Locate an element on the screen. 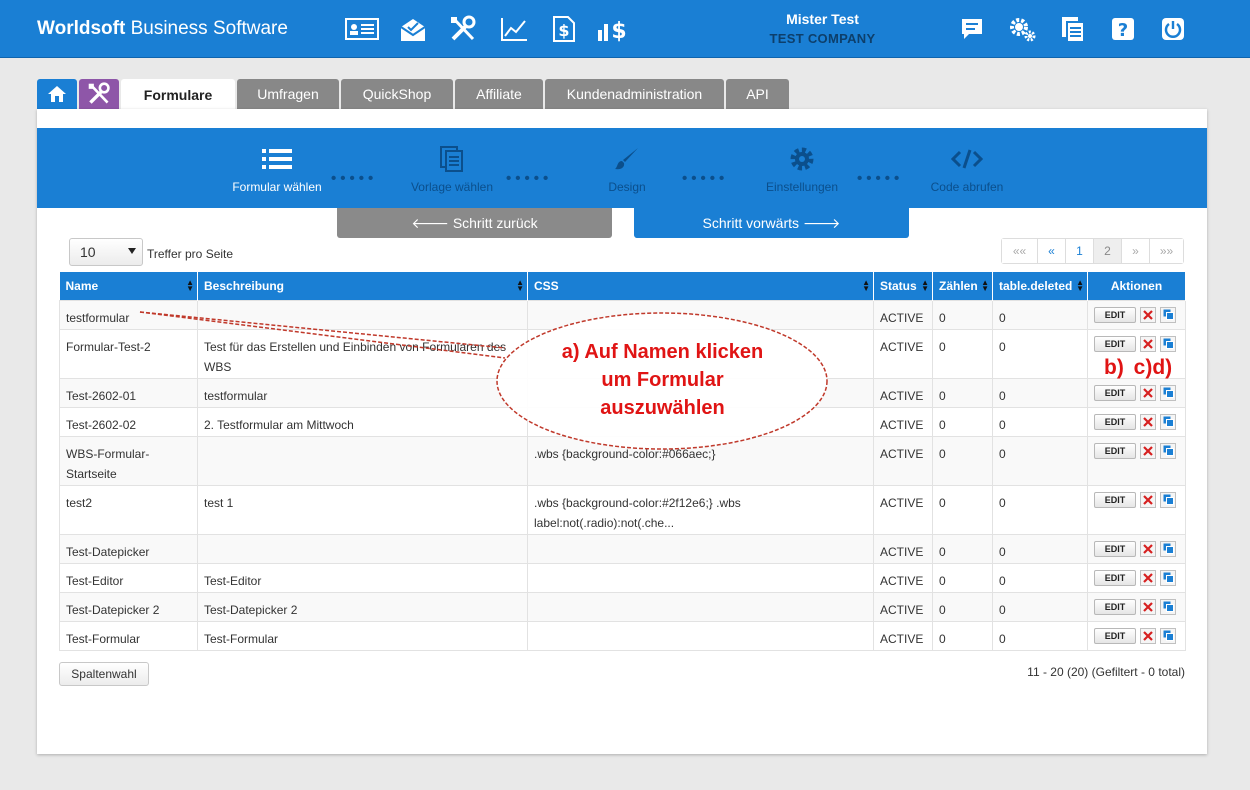 The width and height of the screenshot is (1250, 790). help-icon: ? is located at coordinates (1123, 29).